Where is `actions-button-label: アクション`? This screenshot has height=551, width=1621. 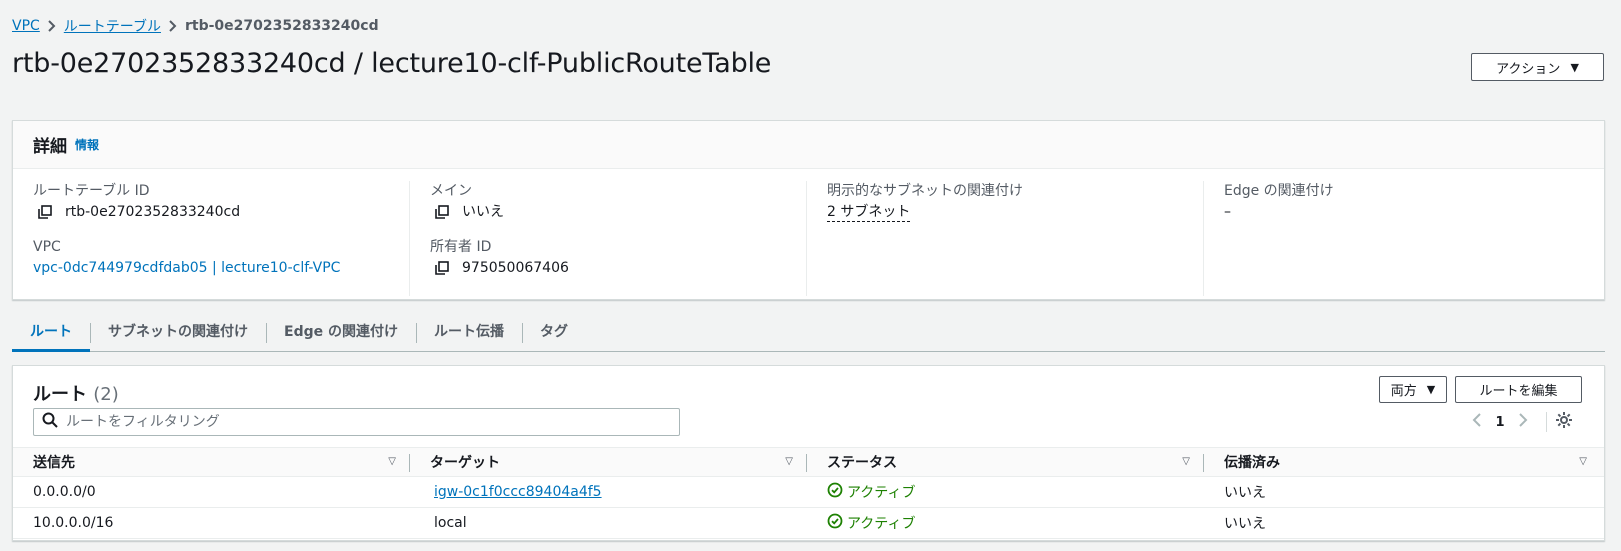 actions-button-label: アクション is located at coordinates (1528, 69).